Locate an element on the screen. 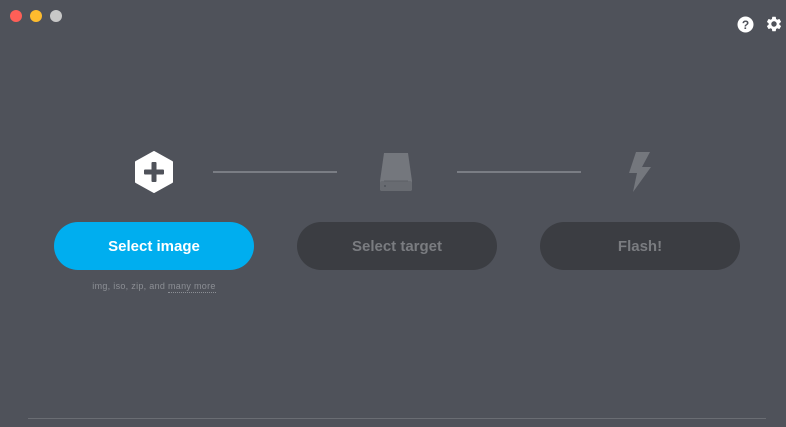  flash-button: Flash! is located at coordinates (640, 246).